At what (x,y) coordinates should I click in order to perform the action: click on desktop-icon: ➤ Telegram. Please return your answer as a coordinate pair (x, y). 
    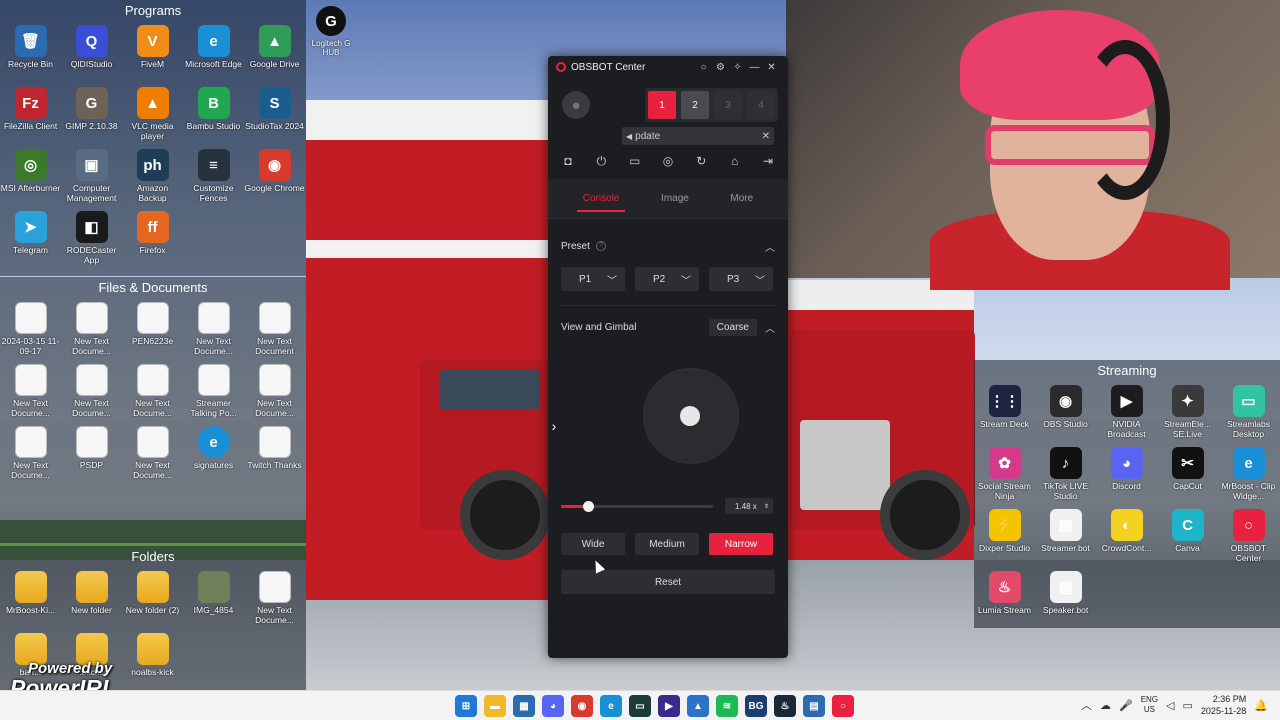
    Looking at the image, I should click on (30, 237).